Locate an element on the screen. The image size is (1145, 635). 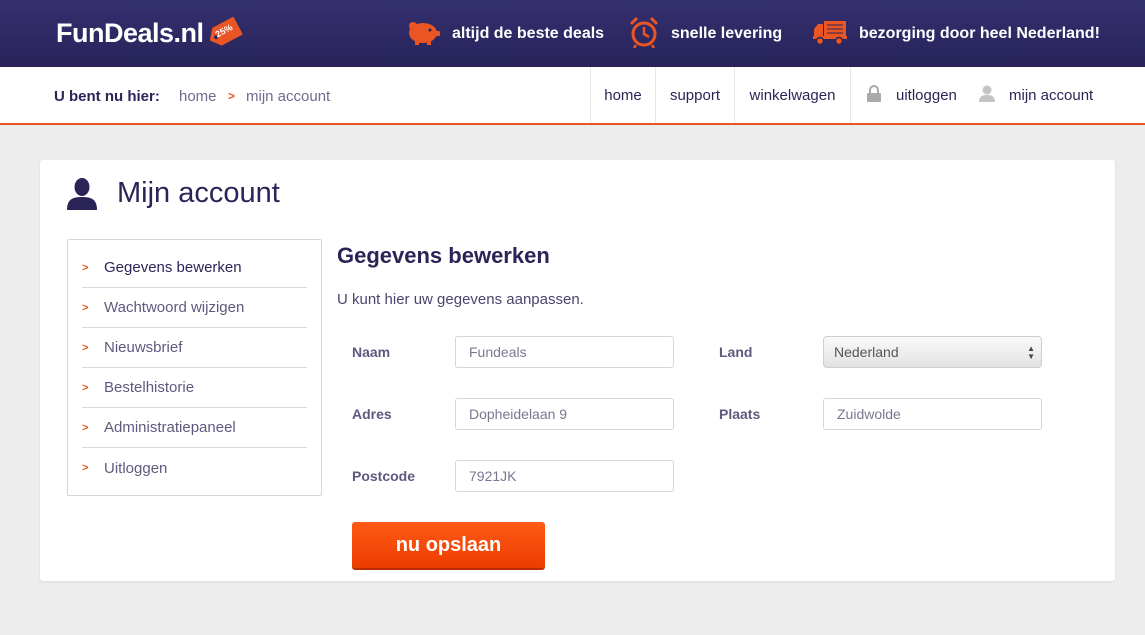
land-select: Nederland ▲ ▼ is located at coordinates (932, 352).